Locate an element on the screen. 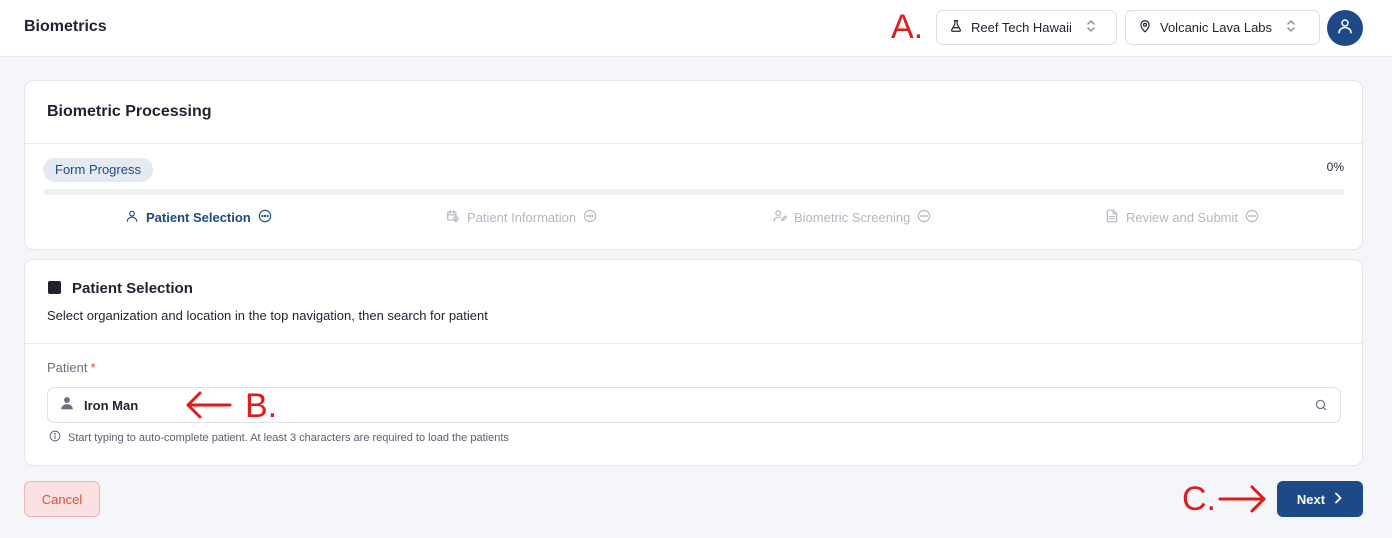 The image size is (1392, 538). patient-label-text: Patient is located at coordinates (67, 367).